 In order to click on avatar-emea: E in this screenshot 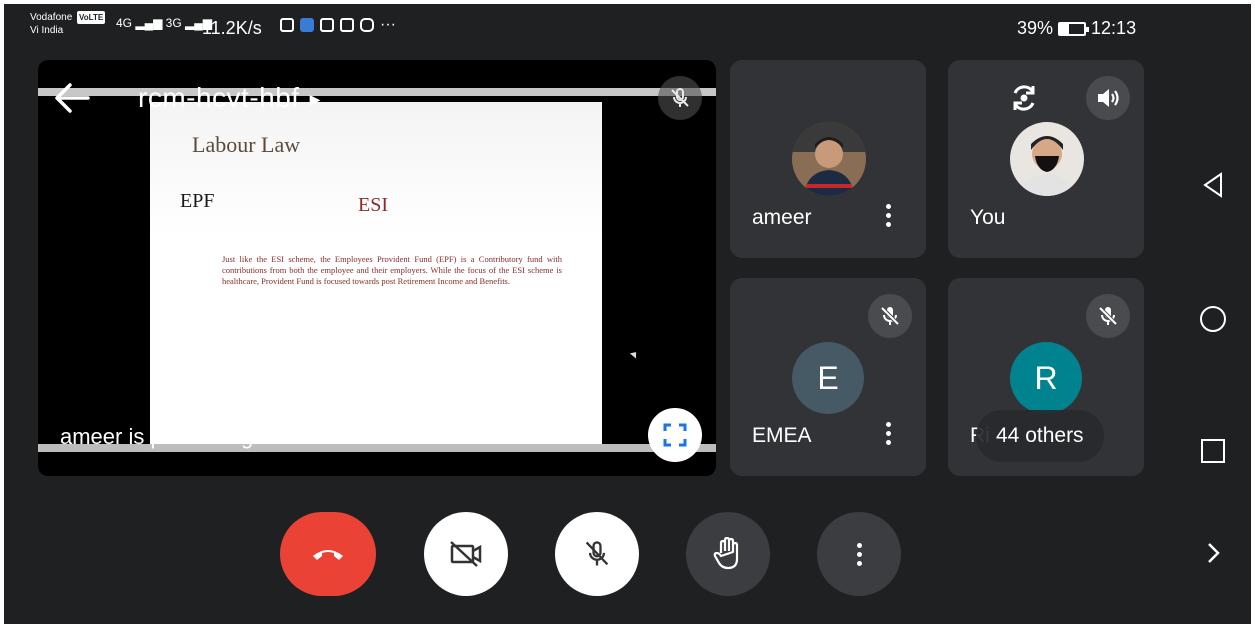, I will do `click(828, 378)`.